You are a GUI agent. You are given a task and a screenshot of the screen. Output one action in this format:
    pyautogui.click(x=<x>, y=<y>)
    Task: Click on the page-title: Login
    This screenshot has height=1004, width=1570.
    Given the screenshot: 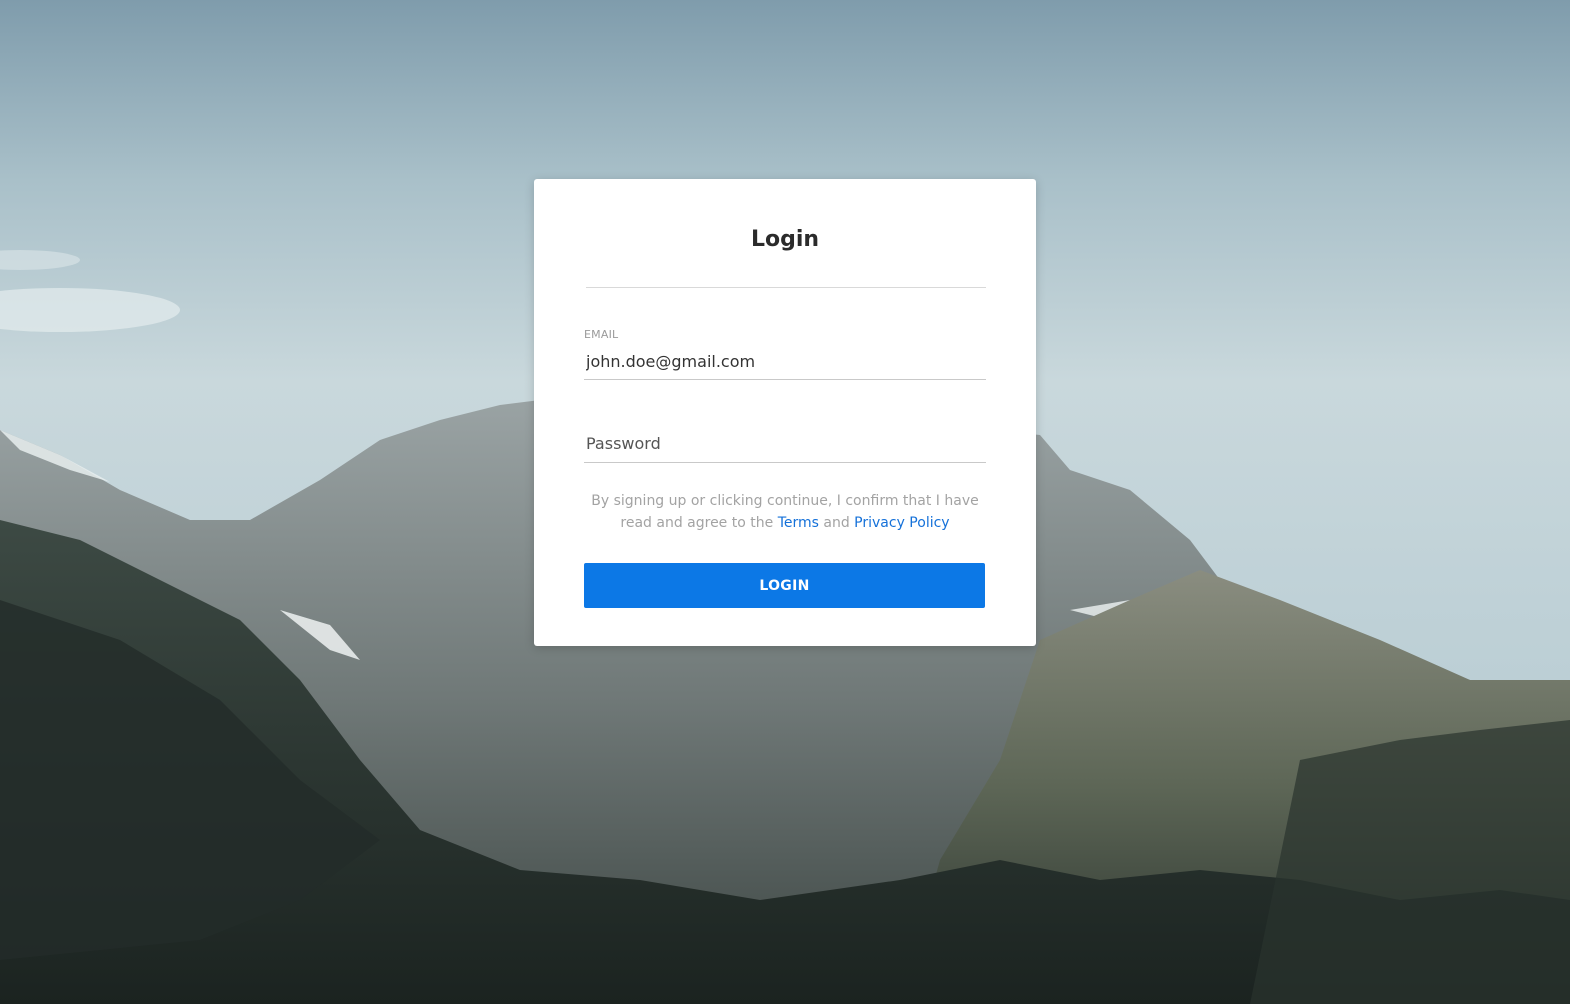 What is the action you would take?
    pyautogui.click(x=785, y=239)
    